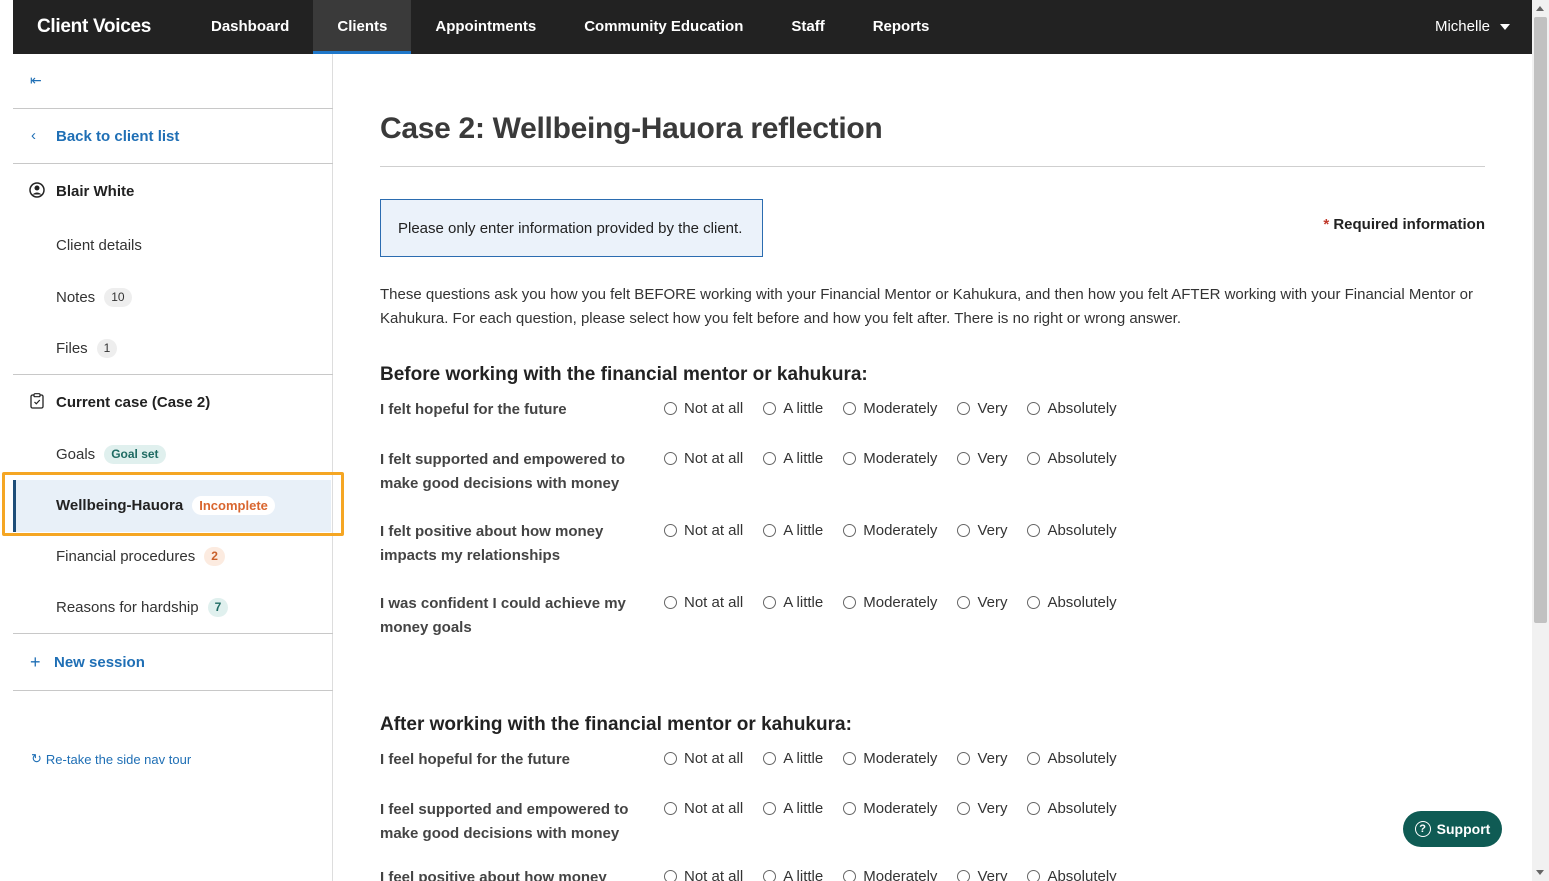 This screenshot has width=1549, height=881. Describe the element at coordinates (173, 108) in the screenshot. I see `divider` at that location.